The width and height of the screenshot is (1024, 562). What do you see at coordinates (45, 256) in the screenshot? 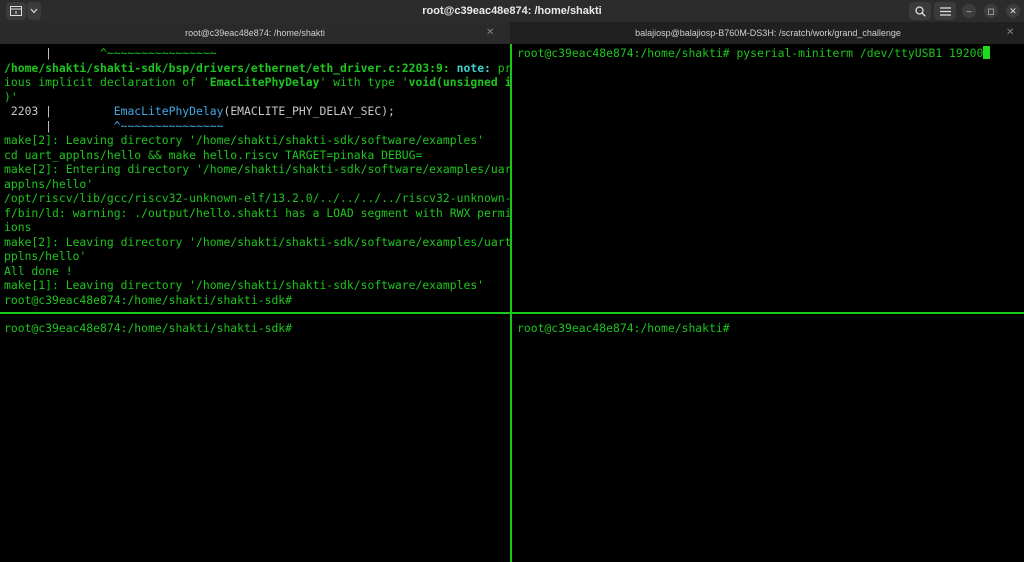
I see `term-line: pplns/hello'` at bounding box center [45, 256].